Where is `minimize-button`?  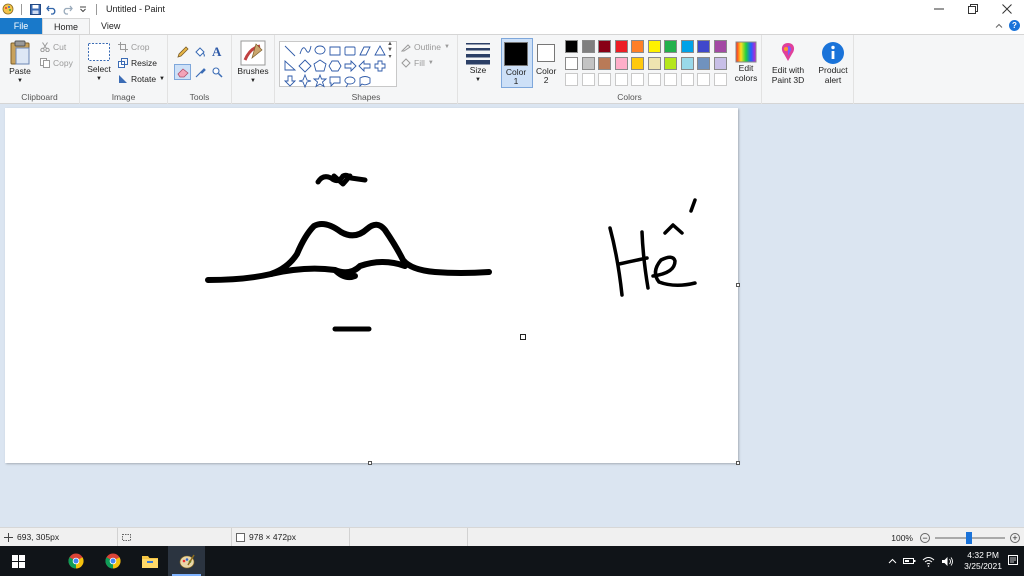
minimize-button is located at coordinates (939, 9).